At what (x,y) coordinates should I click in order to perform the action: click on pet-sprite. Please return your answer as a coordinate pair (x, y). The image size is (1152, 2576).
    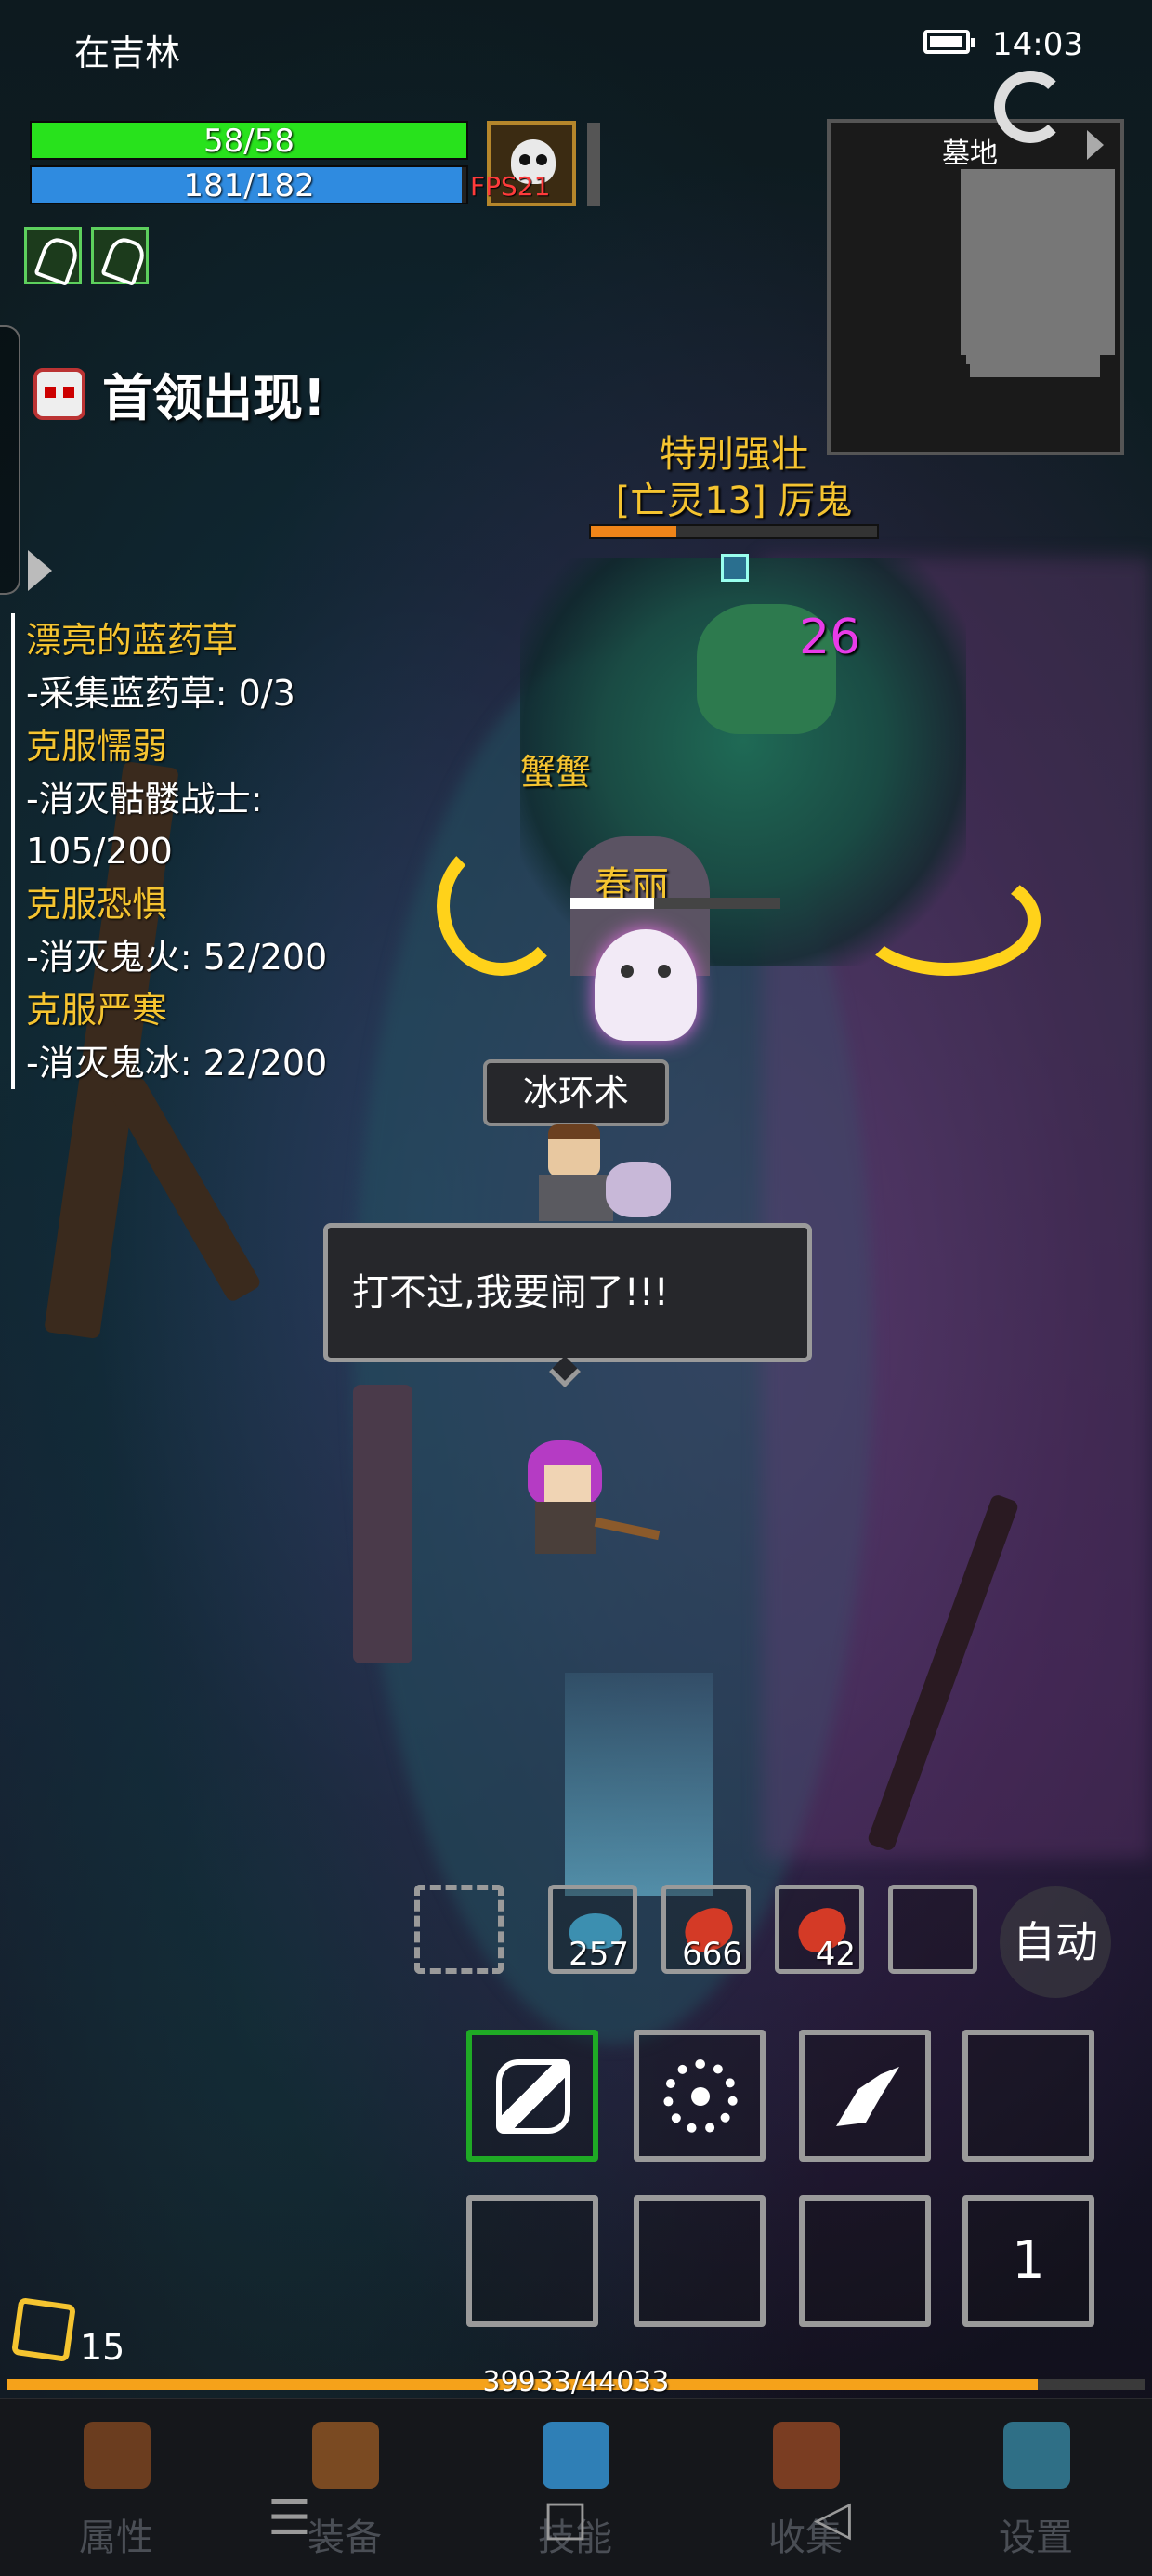
    Looking at the image, I should click on (638, 1189).